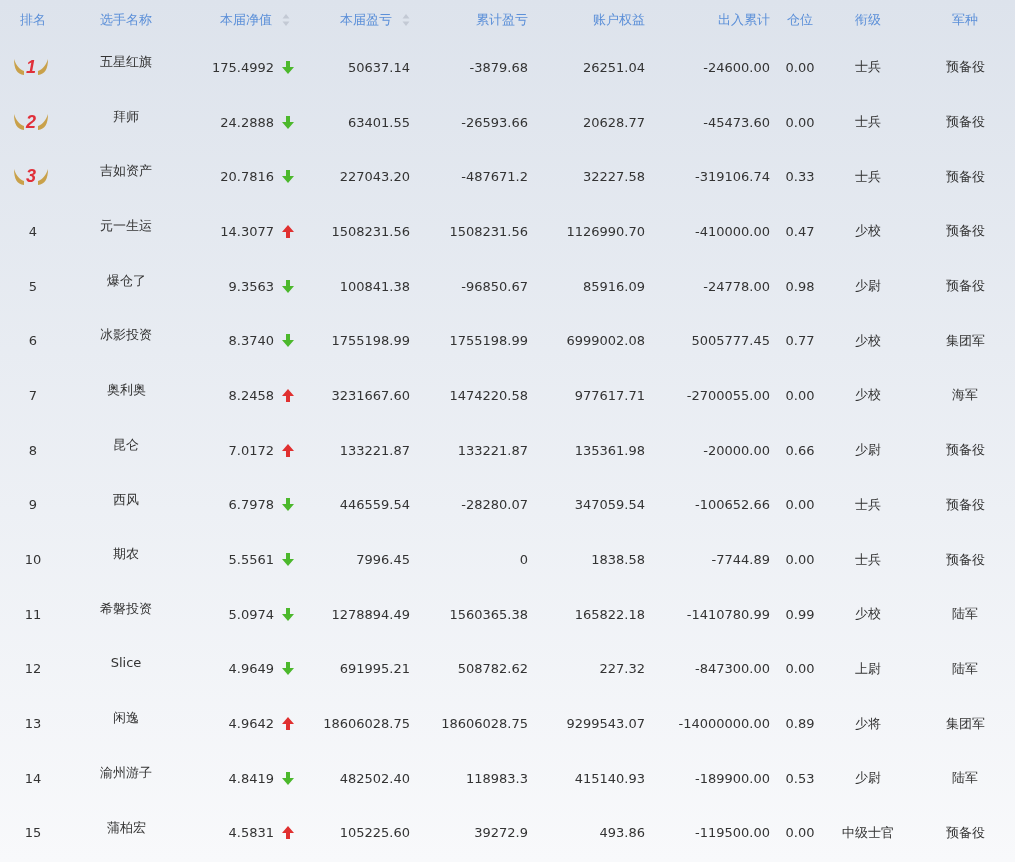  I want to click on player-name: 奥利奥, so click(126, 390).